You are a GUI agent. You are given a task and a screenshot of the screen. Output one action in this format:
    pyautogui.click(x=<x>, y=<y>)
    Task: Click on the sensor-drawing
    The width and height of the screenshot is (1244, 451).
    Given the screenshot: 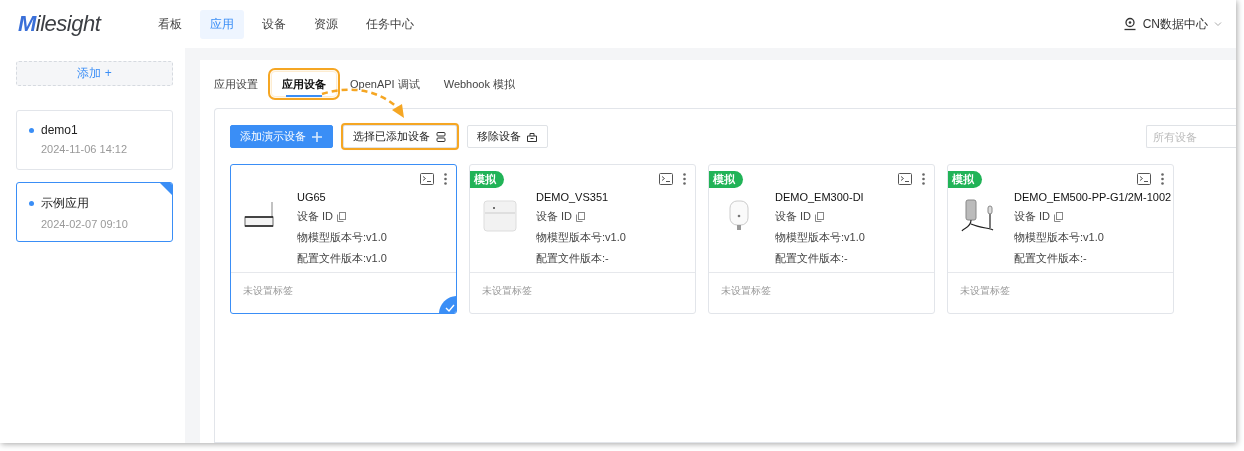 What is the action you would take?
    pyautogui.click(x=739, y=215)
    